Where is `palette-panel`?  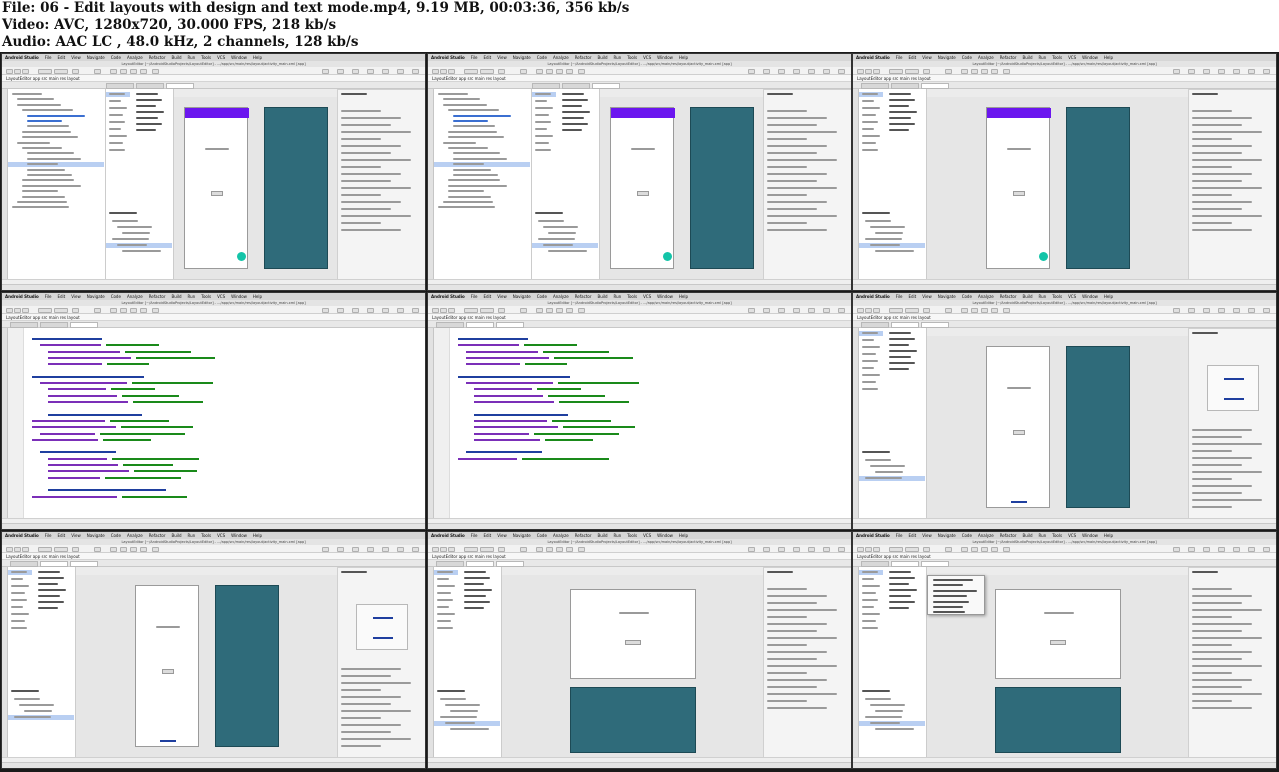
palette-panel is located at coordinates (893, 149).